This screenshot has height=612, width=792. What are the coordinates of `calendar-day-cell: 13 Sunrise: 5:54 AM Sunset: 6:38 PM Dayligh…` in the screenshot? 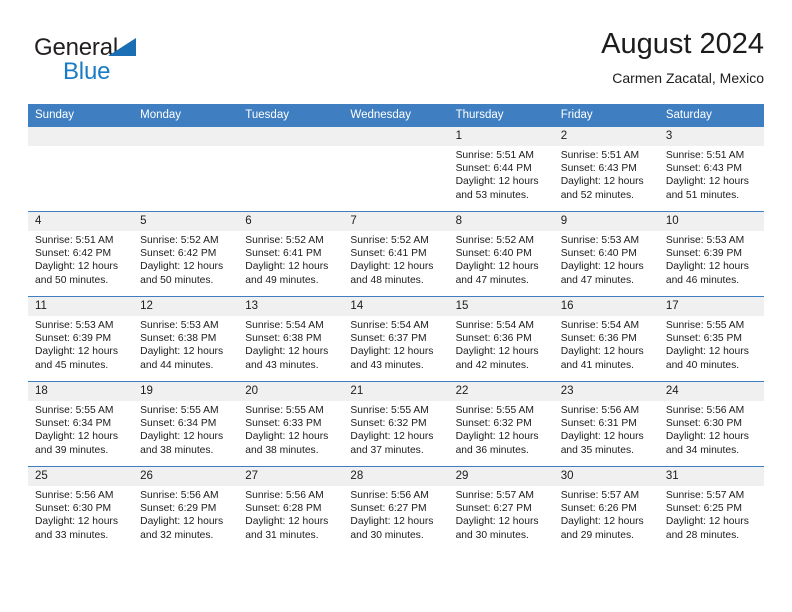 It's located at (291, 339).